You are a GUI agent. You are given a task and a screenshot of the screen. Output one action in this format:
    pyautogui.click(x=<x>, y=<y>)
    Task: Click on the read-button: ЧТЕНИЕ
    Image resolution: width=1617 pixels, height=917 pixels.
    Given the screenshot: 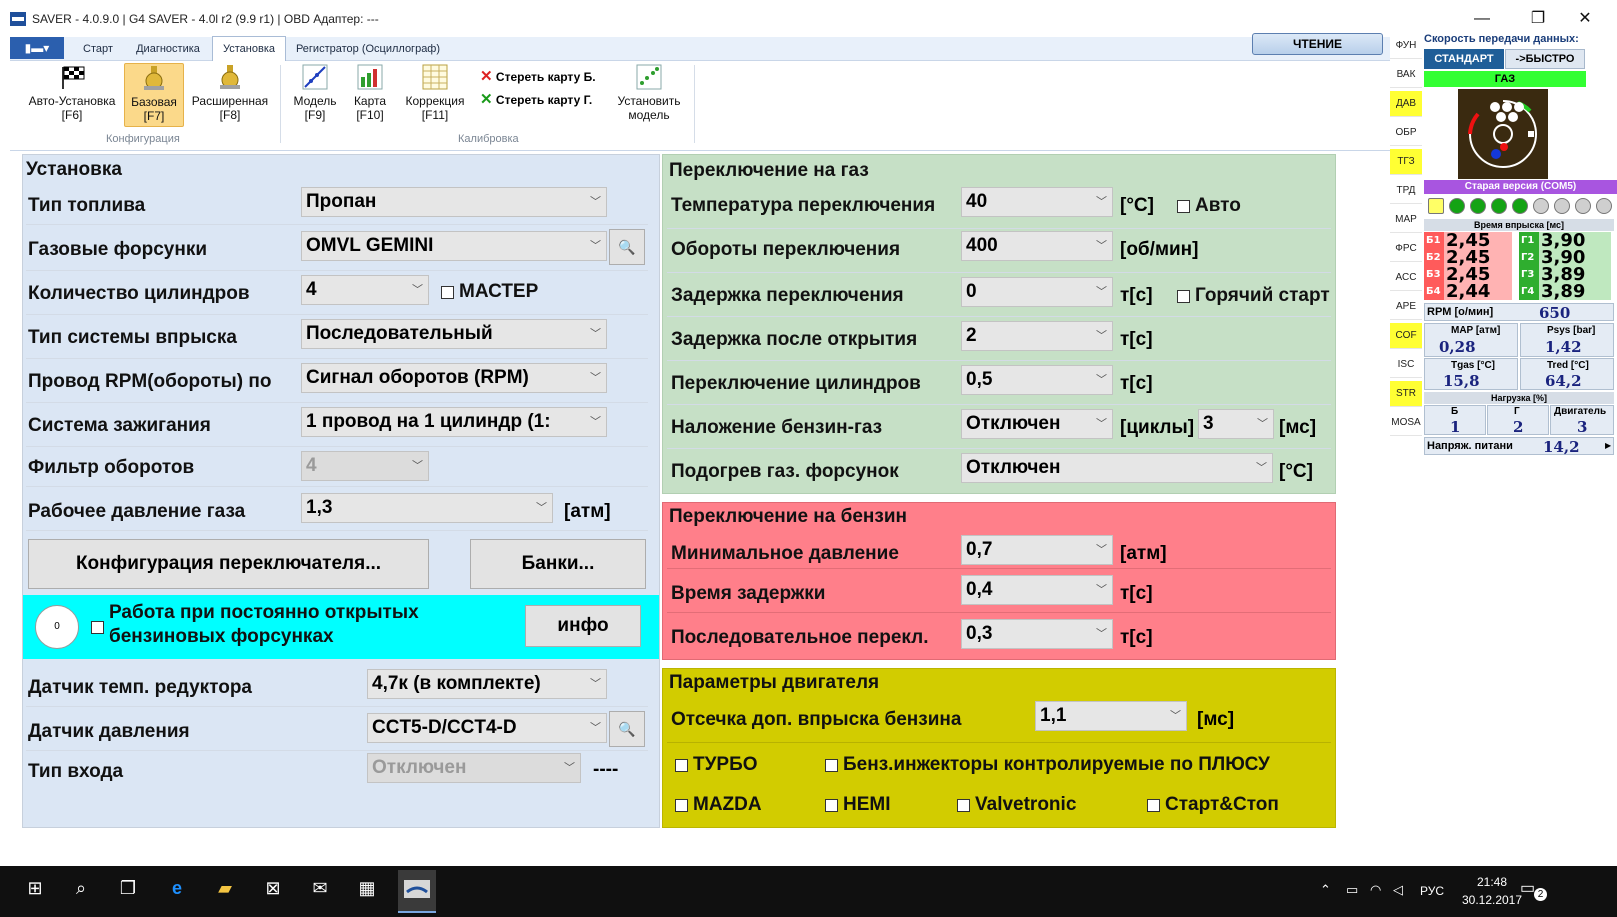 What is the action you would take?
    pyautogui.click(x=1317, y=44)
    